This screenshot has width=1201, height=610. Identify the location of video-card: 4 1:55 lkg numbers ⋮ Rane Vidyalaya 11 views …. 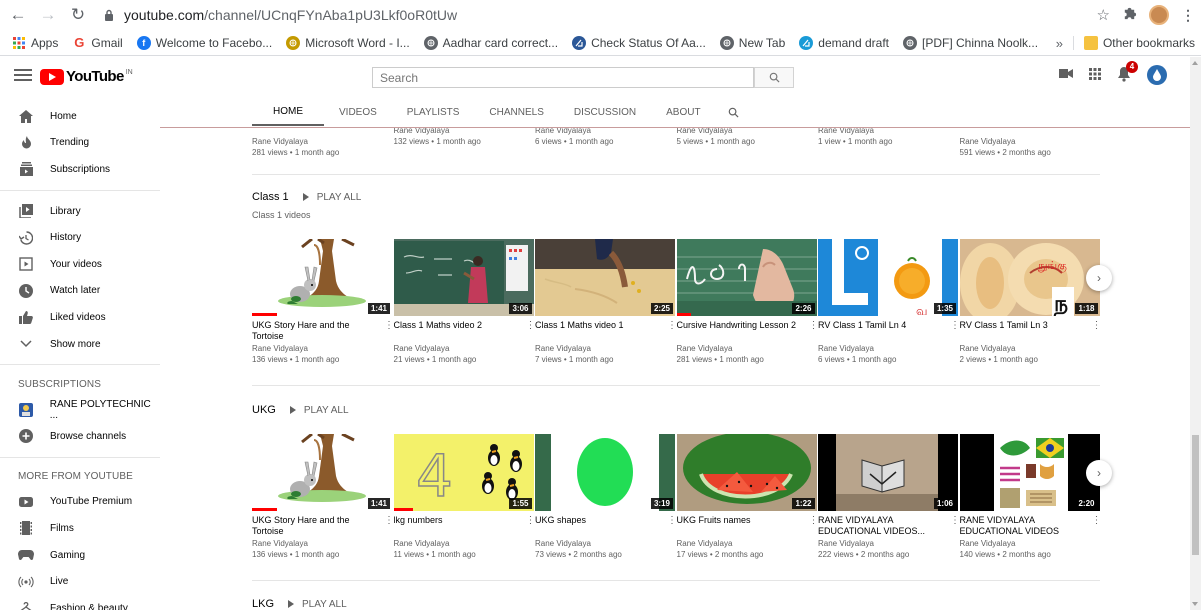
(464, 497).